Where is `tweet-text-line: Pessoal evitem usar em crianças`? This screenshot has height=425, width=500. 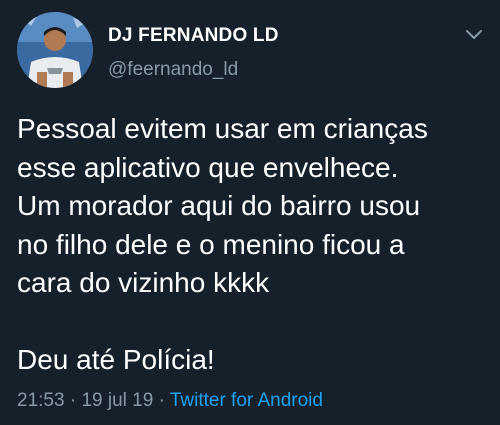
tweet-text-line: Pessoal evitem usar em crianças is located at coordinates (222, 128).